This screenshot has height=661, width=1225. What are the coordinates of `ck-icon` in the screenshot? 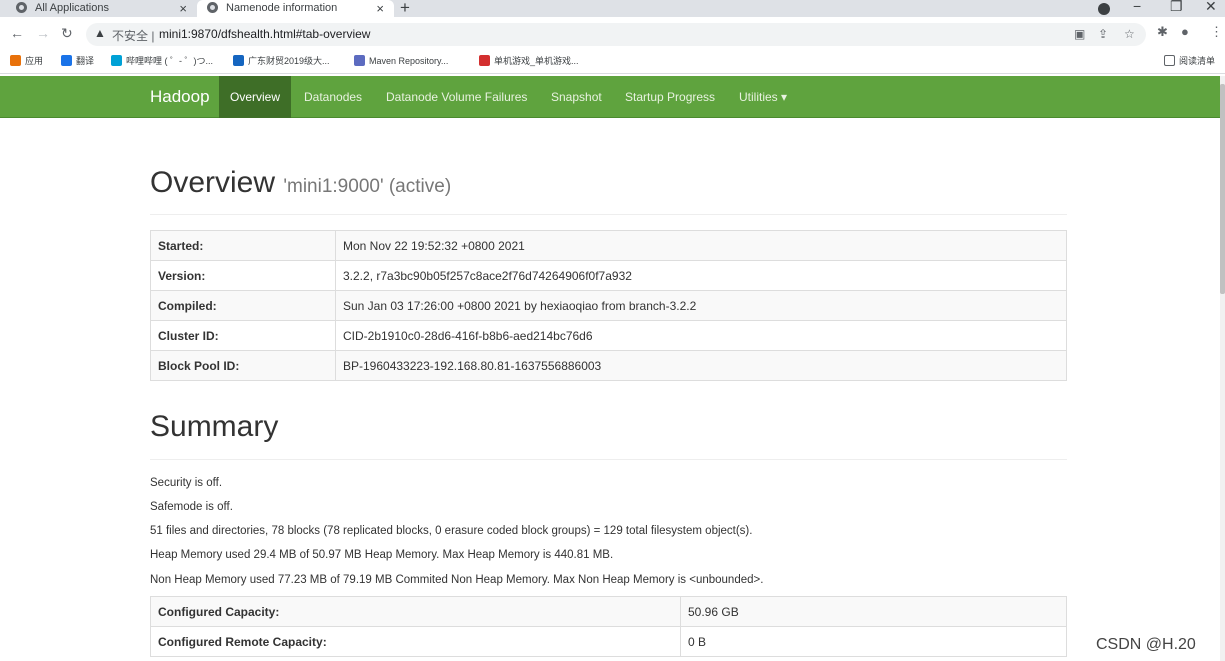 It's located at (238, 60).